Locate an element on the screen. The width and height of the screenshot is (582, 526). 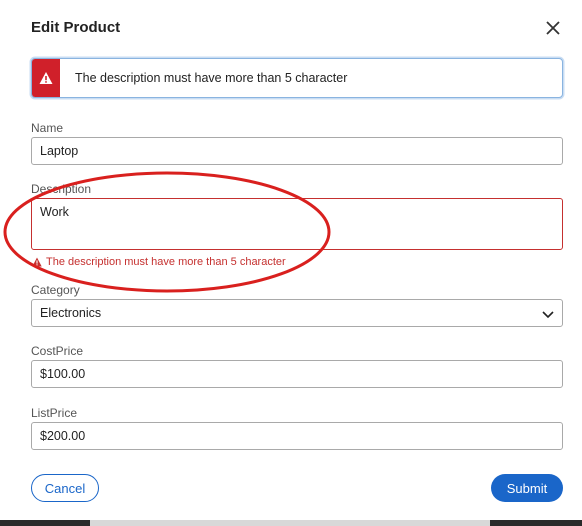
category-label: Category is located at coordinates (55, 290).